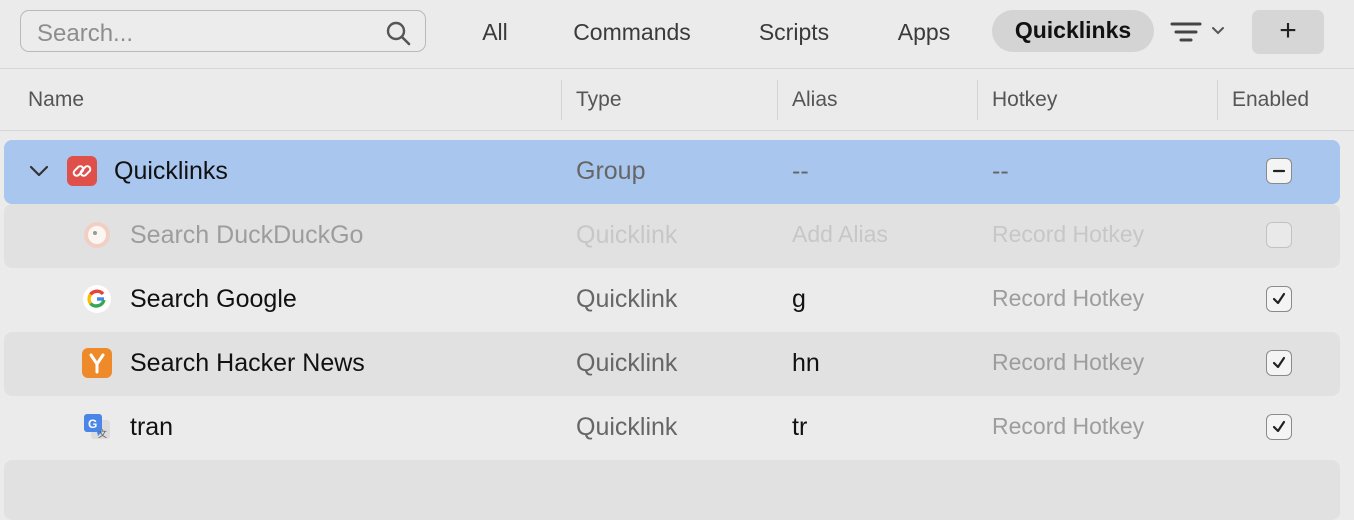  What do you see at coordinates (495, 33) in the screenshot?
I see `tab-all: All` at bounding box center [495, 33].